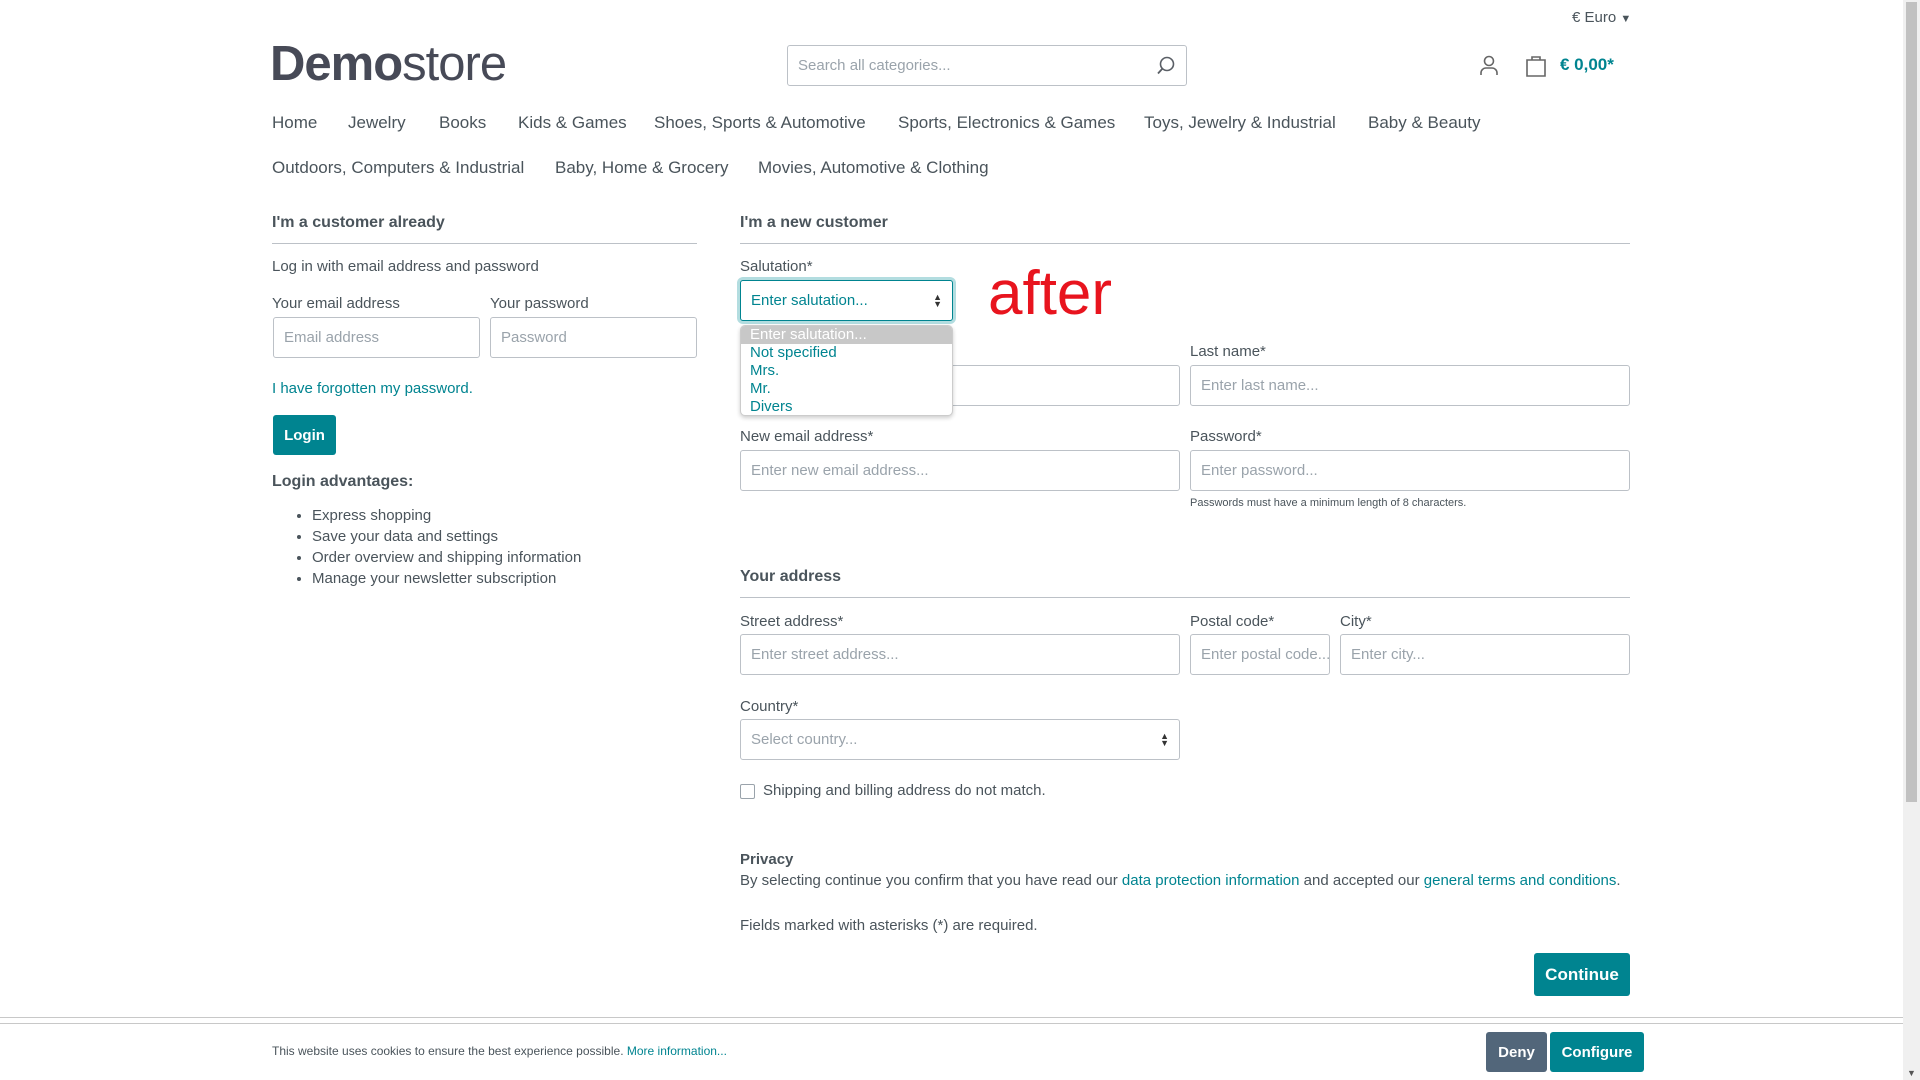  Describe the element at coordinates (807, 436) in the screenshot. I see `email-label: New email address*` at that location.